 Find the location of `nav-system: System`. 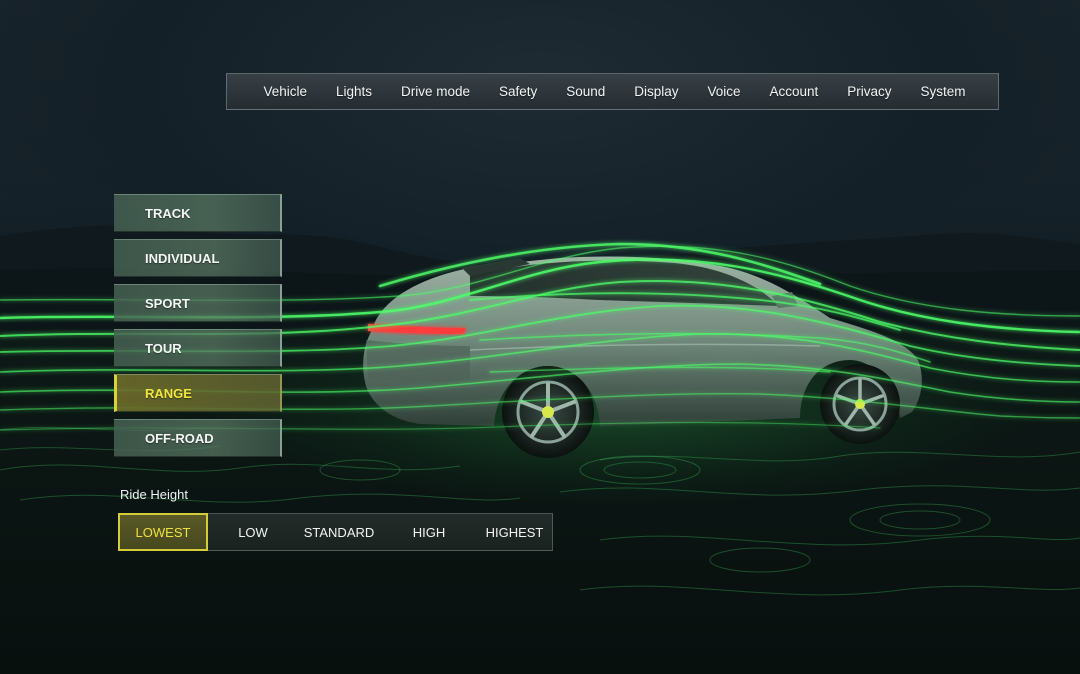

nav-system: System is located at coordinates (942, 91).